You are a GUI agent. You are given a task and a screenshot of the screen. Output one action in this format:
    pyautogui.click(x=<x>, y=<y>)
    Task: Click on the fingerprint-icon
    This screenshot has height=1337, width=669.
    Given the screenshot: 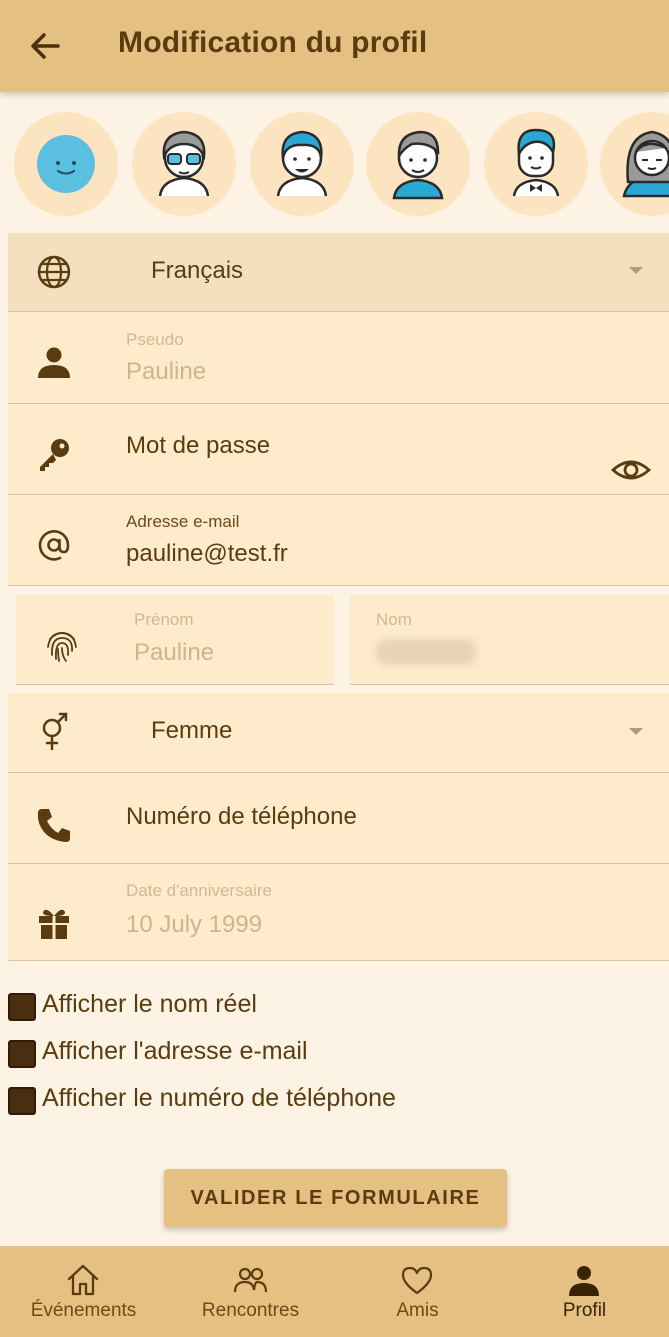 What is the action you would take?
    pyautogui.click(x=62, y=645)
    